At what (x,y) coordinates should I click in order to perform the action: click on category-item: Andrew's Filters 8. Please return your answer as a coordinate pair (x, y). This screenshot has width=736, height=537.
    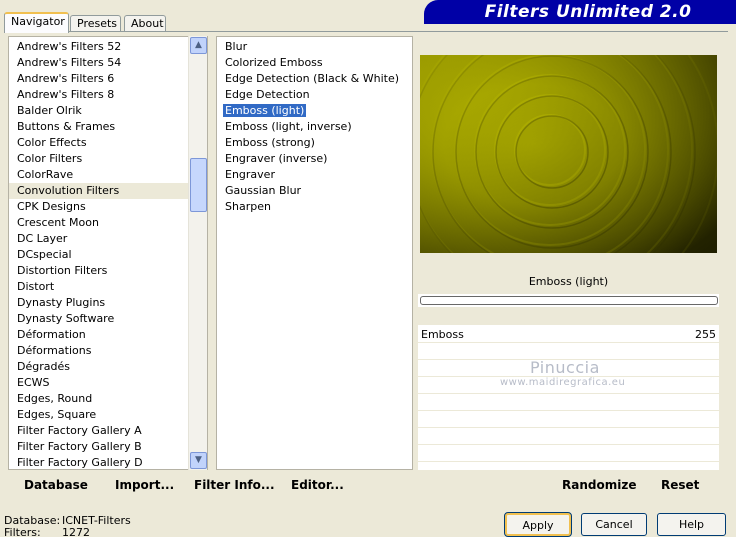
    Looking at the image, I should click on (108, 95).